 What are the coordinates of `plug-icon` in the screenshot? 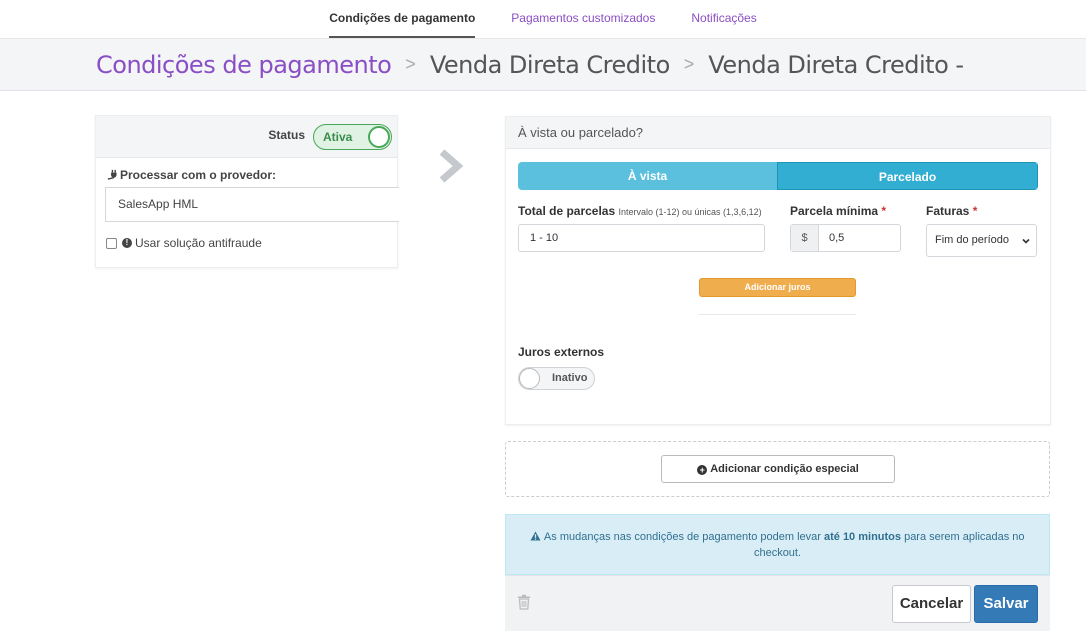 It's located at (112, 174).